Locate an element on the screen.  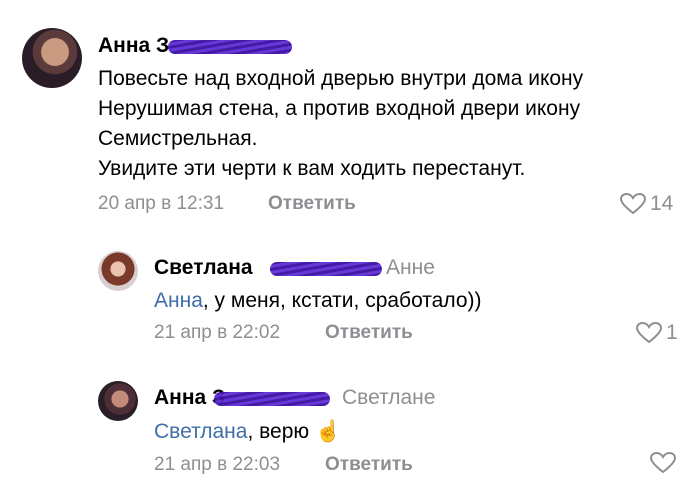
like-count: 14 is located at coordinates (662, 203).